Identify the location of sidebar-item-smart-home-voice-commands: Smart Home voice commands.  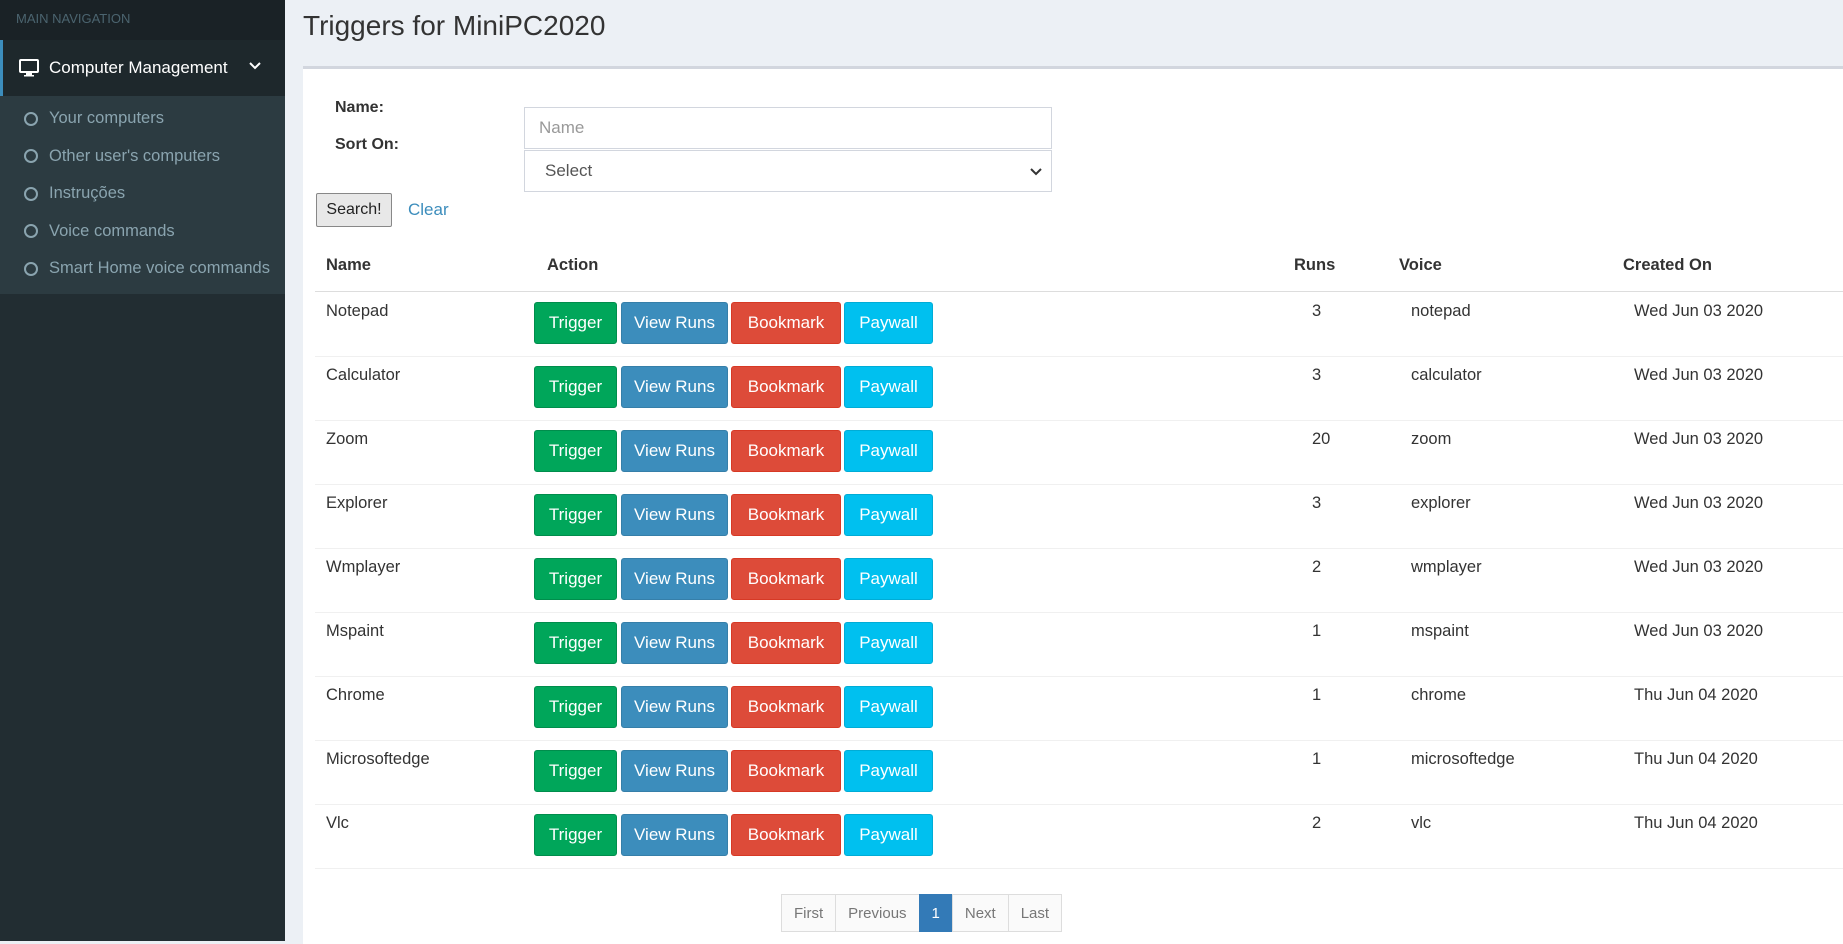
(142, 269).